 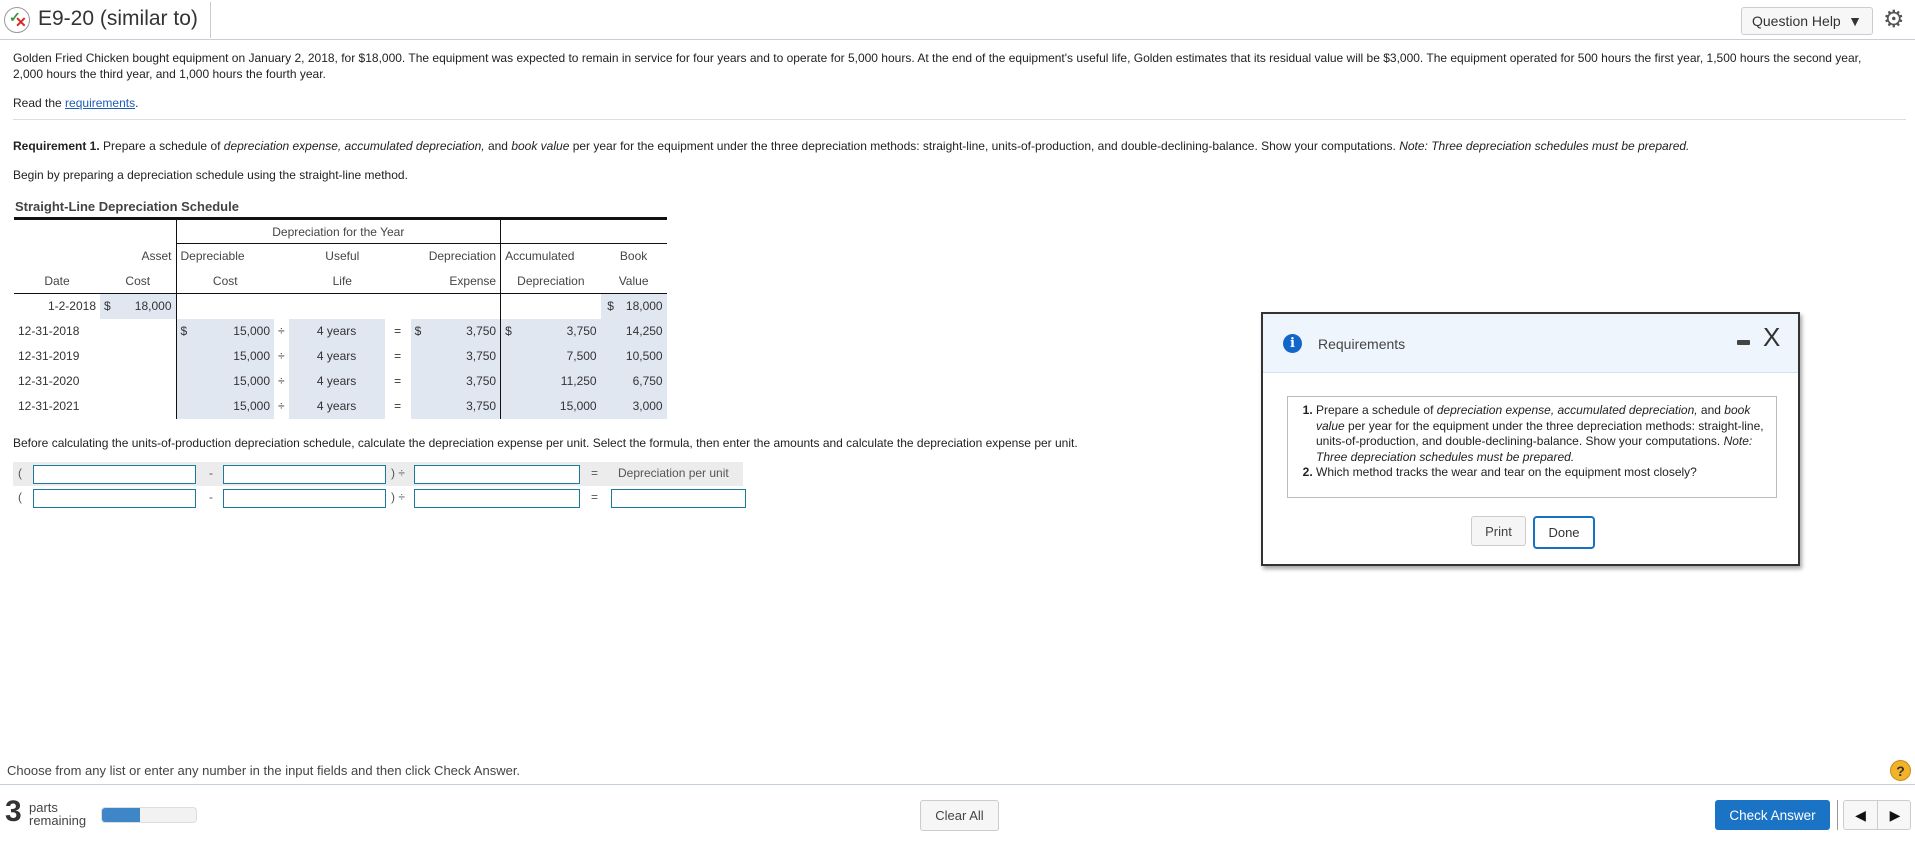 I want to click on title-divider, so click(x=210, y=20).